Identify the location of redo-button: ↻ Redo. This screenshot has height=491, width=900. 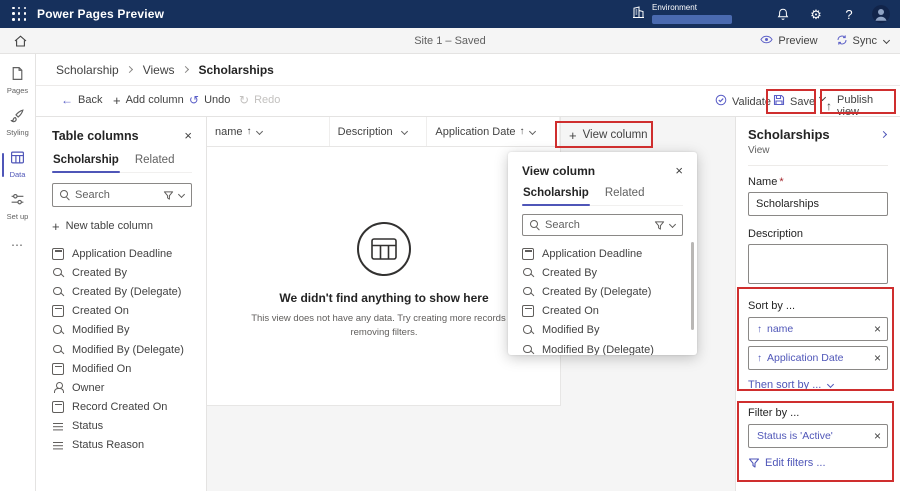
(259, 100).